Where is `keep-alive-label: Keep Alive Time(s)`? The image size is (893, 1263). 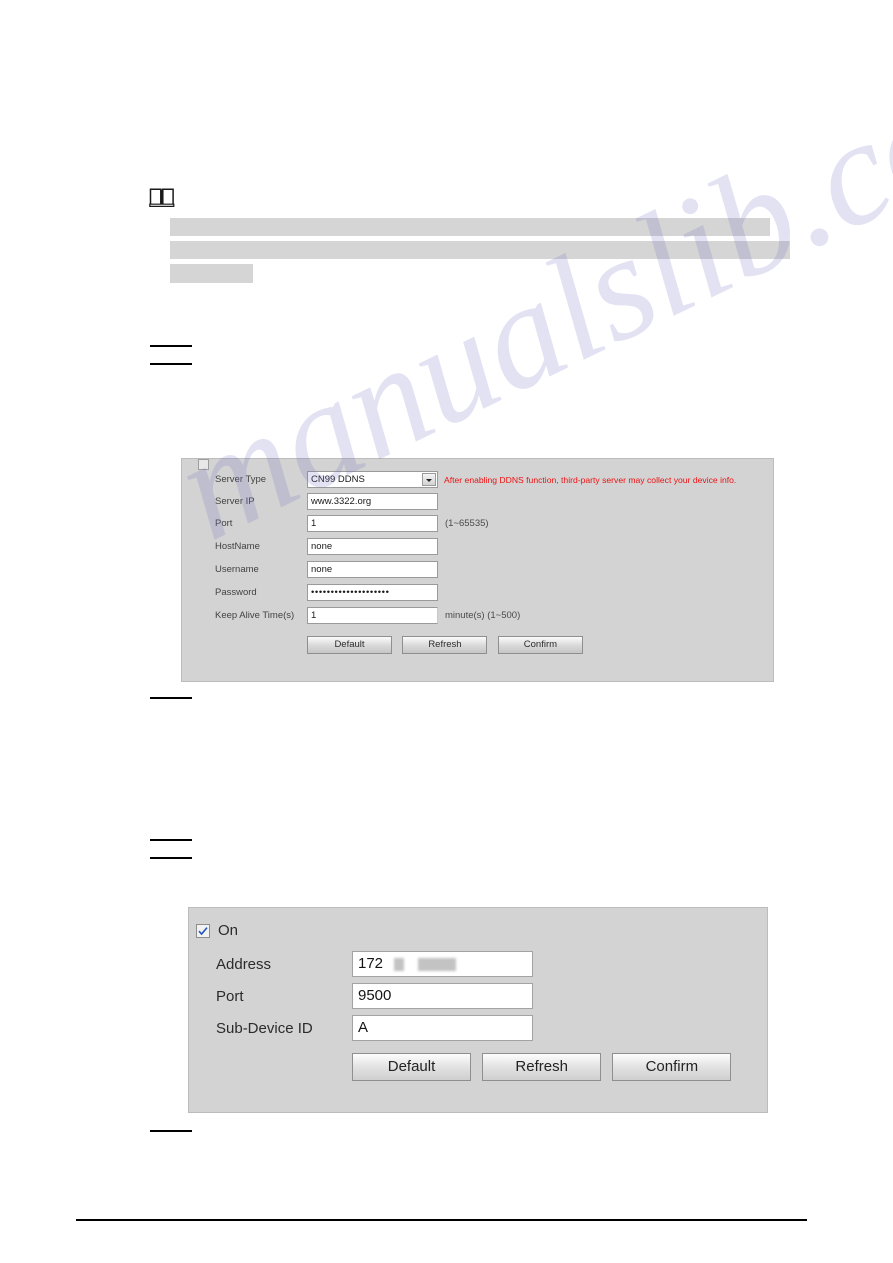 keep-alive-label: Keep Alive Time(s) is located at coordinates (255, 615).